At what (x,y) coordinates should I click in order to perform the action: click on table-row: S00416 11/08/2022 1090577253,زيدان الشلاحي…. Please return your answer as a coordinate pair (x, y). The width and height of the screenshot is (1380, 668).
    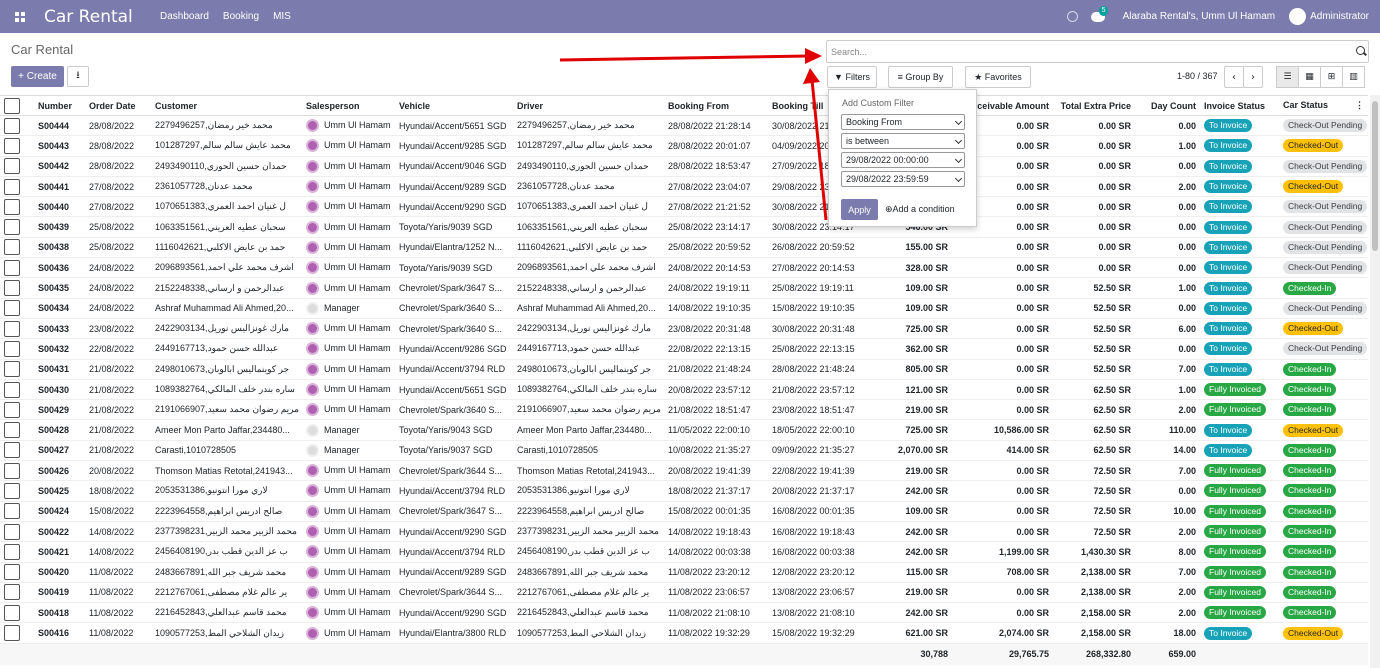
    Looking at the image, I should click on (684, 633).